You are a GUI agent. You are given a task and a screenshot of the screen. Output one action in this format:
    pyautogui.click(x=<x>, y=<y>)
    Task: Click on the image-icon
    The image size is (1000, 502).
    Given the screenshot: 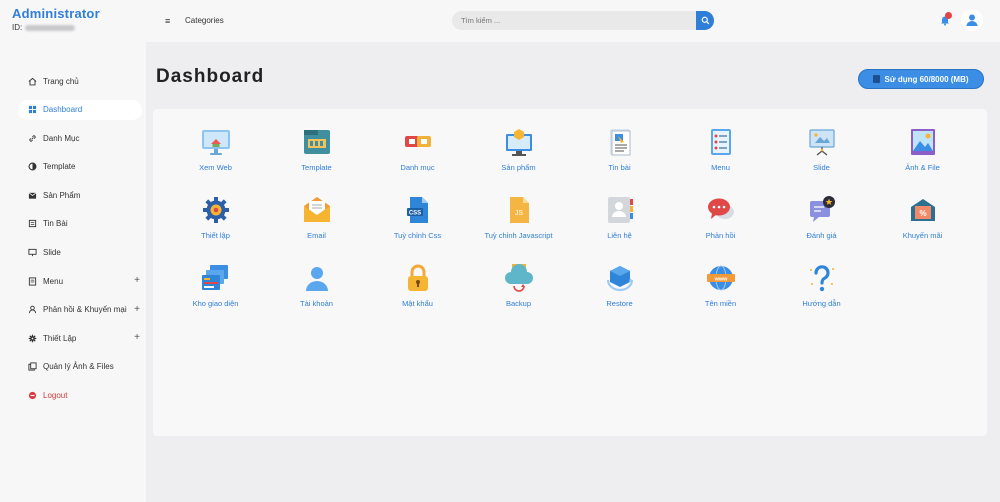 What is the action you would take?
    pyautogui.click(x=923, y=142)
    